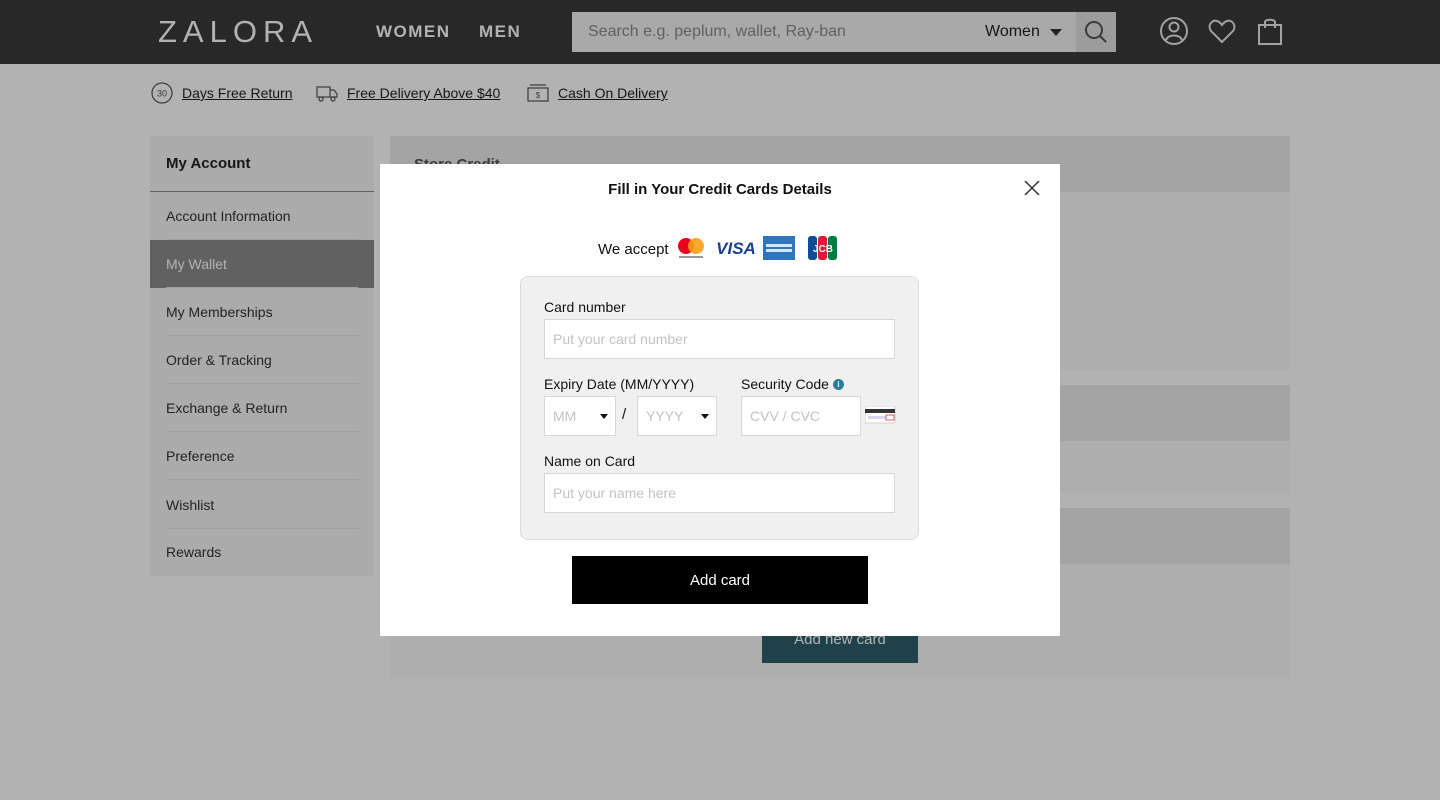  Describe the element at coordinates (633, 249) in the screenshot. I see `we-accept-label: We accept` at that location.